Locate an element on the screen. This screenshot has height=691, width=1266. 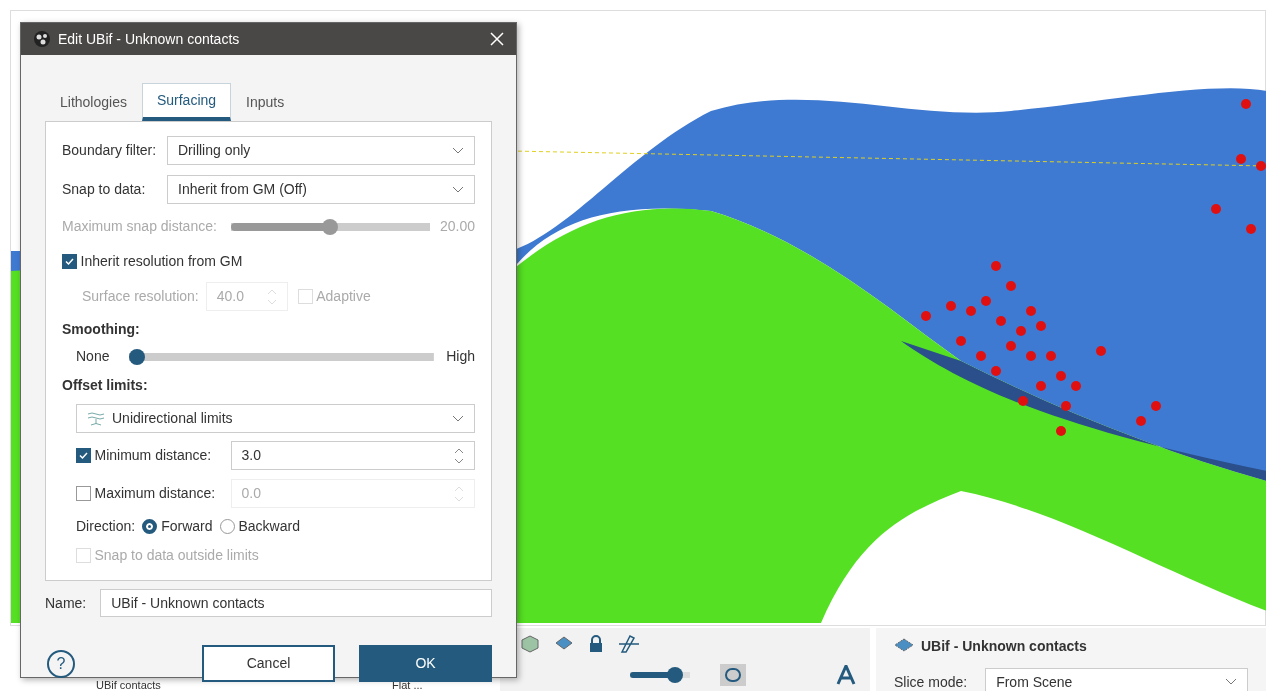
spinner-arrows-icon is located at coordinates (459, 455).